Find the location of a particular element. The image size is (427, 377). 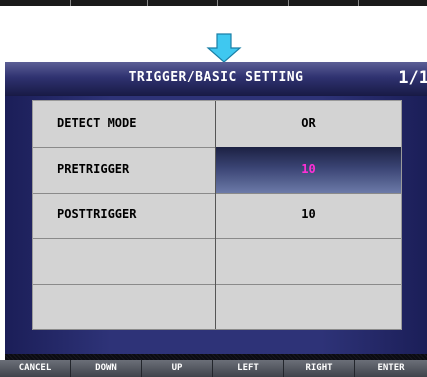

softkey-bar: CANCEL DOWN UP LEFT RIGHT ENTER is located at coordinates (213, 368).